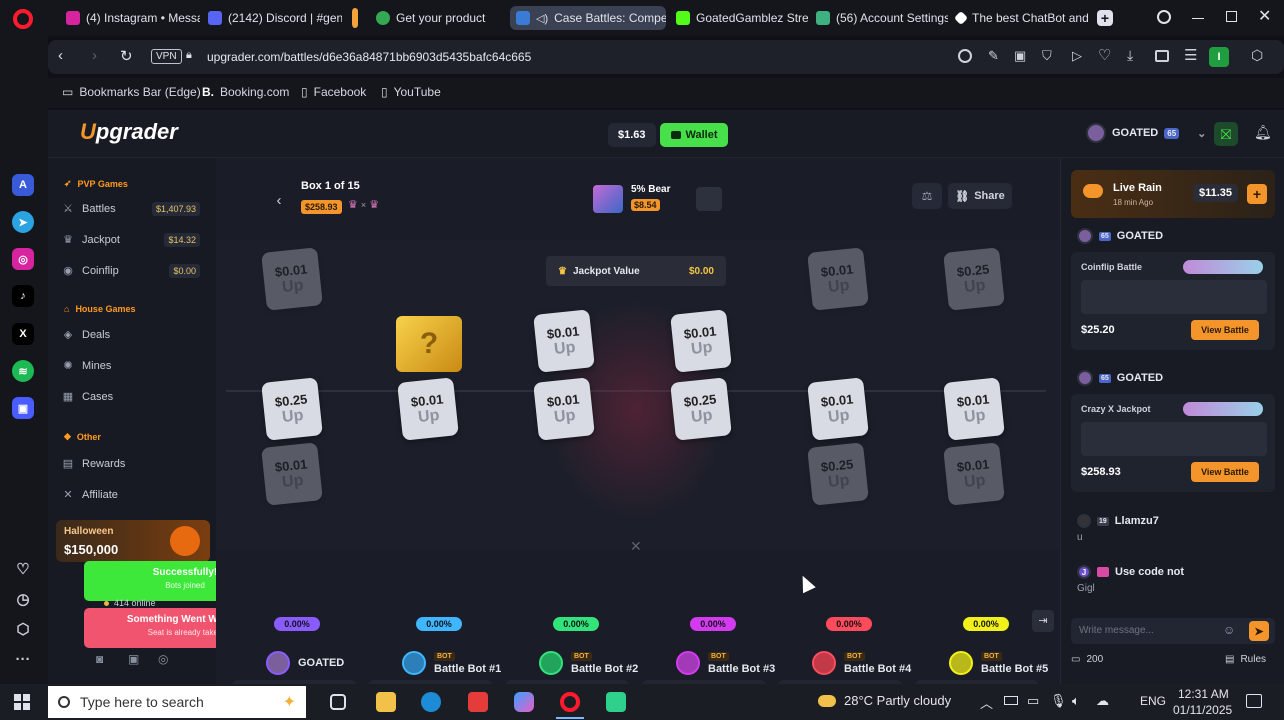  I want to click on sidebar-item-cases: ▦ Cases, so click(134, 397).